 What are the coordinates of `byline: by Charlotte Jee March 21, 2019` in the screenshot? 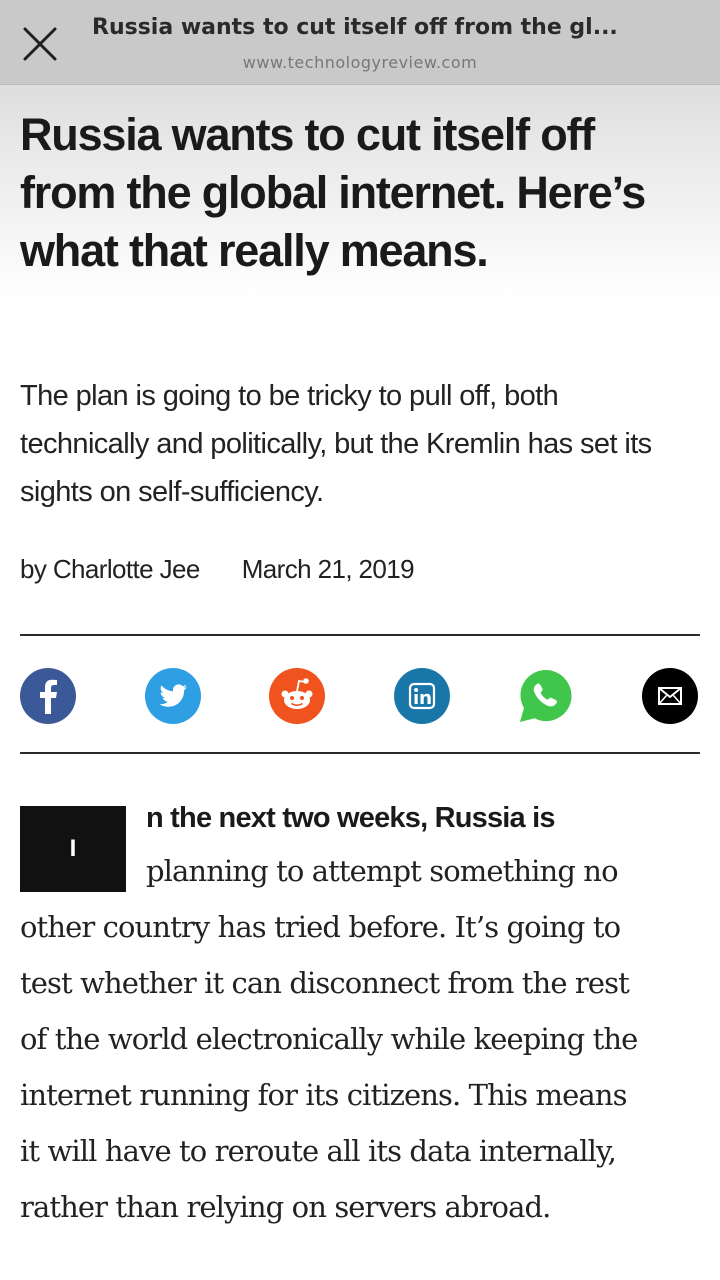 It's located at (217, 569).